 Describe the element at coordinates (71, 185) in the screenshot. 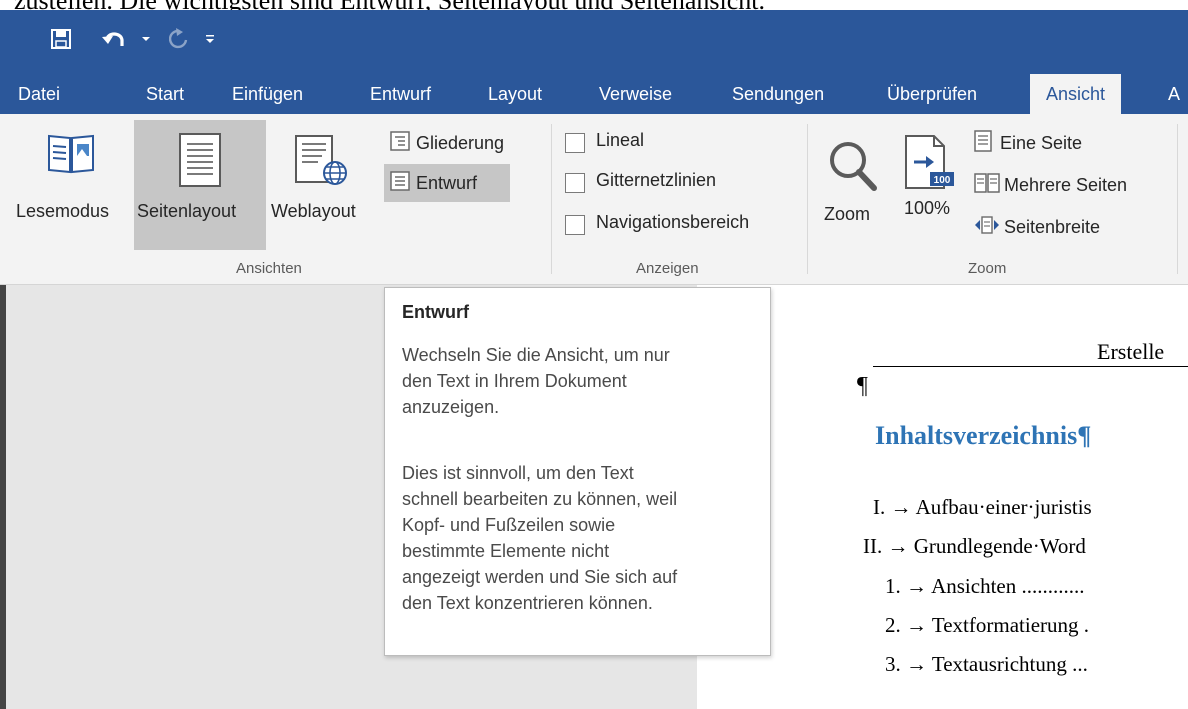

I see `lesemodus-button: Lesemodus` at that location.